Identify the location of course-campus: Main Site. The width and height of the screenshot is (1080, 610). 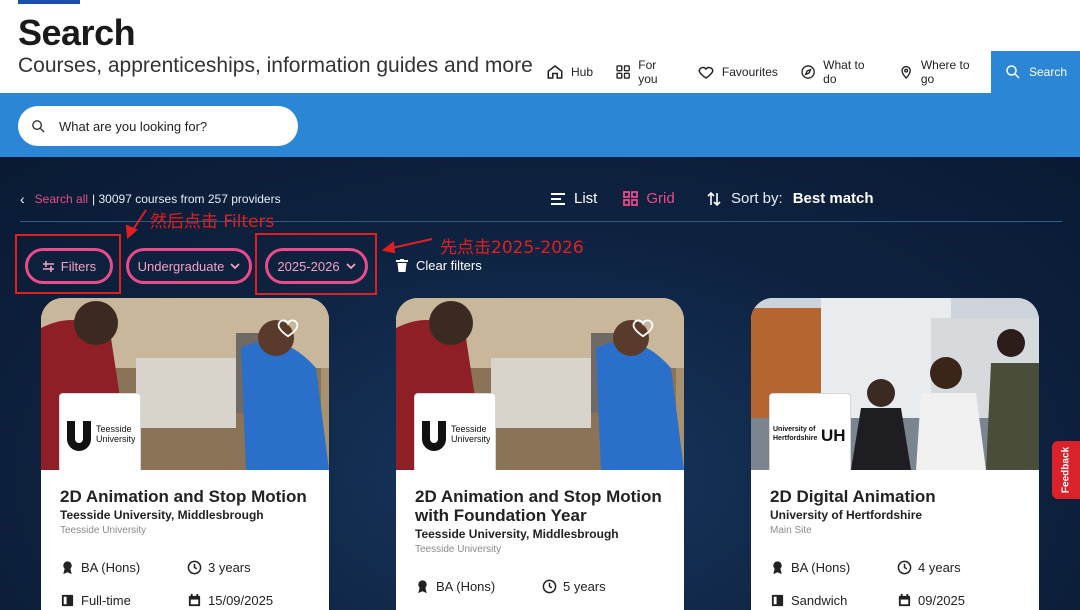
(791, 530).